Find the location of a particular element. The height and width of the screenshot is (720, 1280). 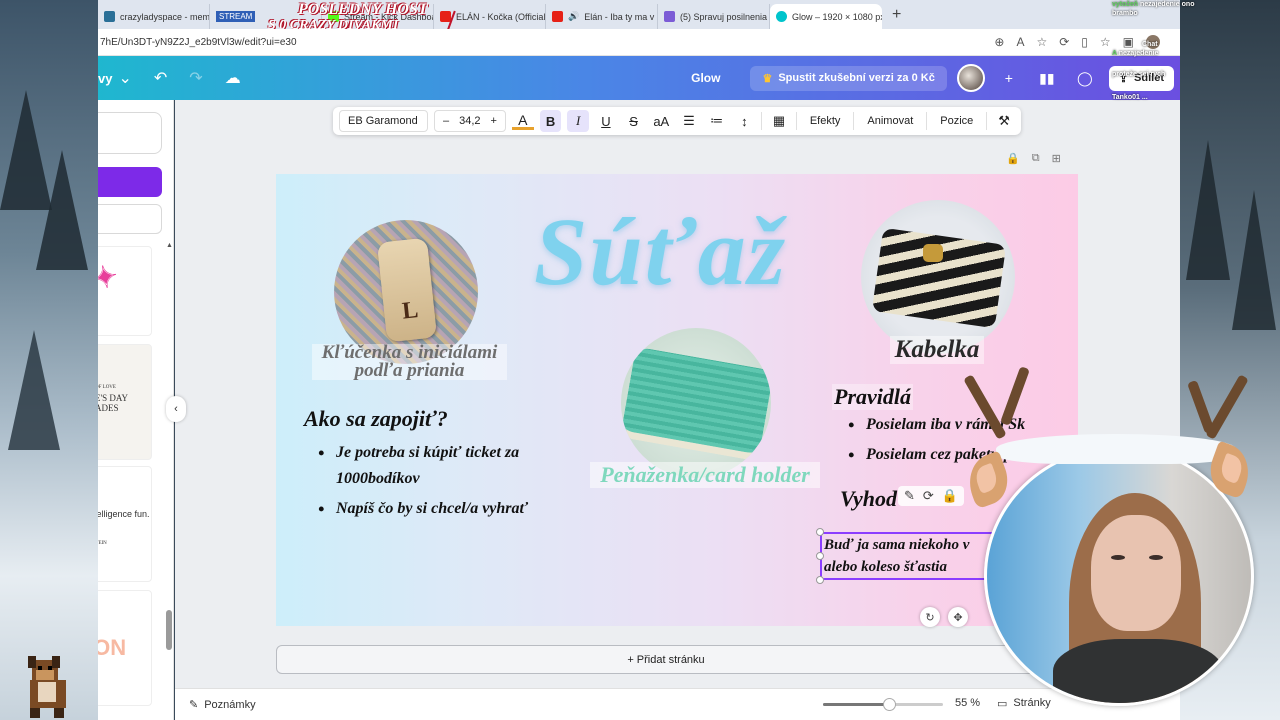

cloud-saved-icon: ☁ is located at coordinates (233, 78).